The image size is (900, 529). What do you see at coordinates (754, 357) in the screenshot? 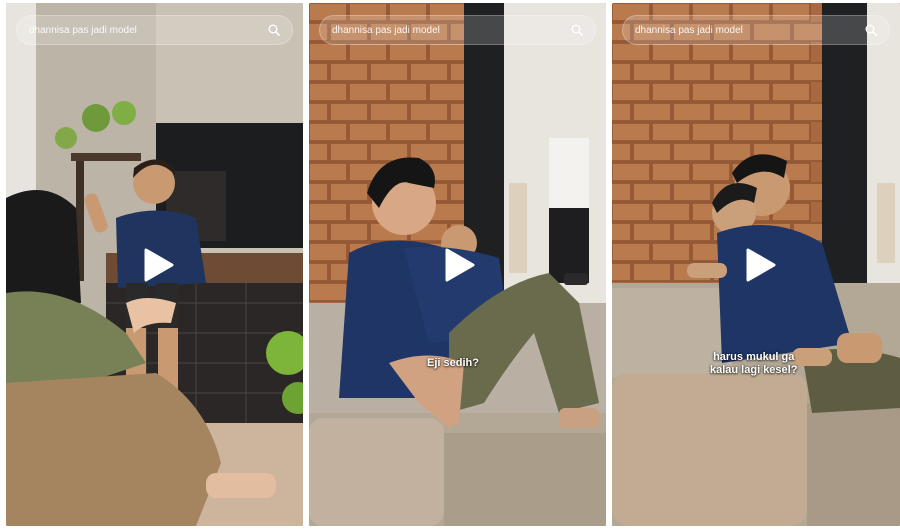
I see `video-caption-line-1: harus mukul ga` at bounding box center [754, 357].